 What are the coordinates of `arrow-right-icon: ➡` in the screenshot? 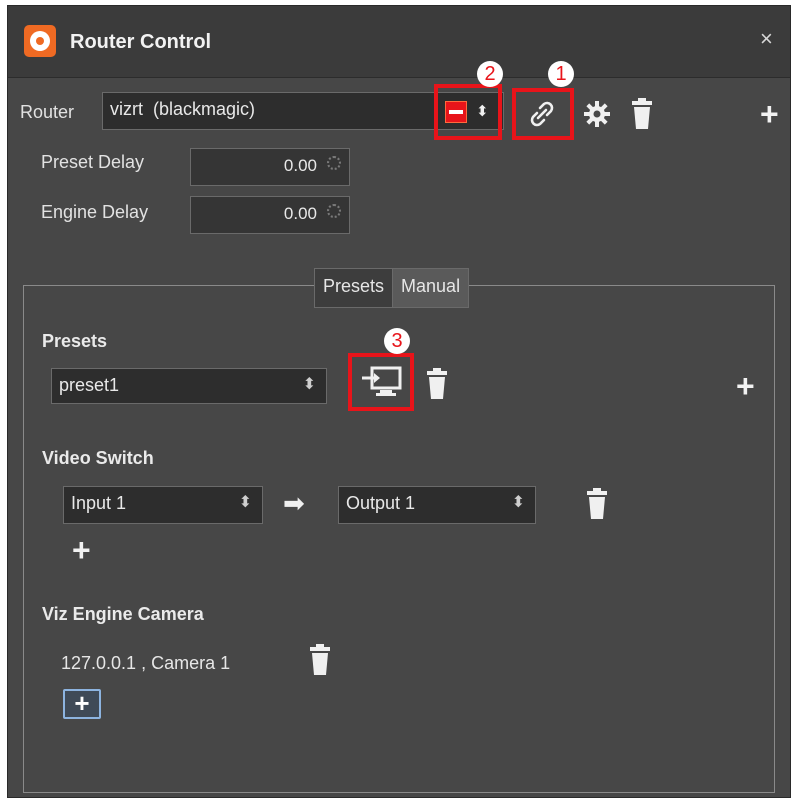 It's located at (294, 503).